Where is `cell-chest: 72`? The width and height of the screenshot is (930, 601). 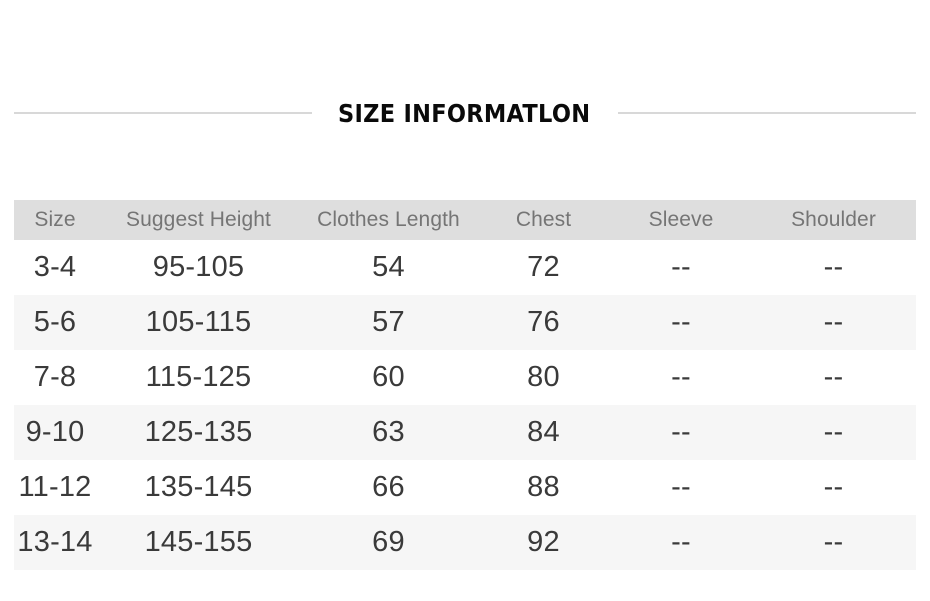 cell-chest: 72 is located at coordinates (543, 267).